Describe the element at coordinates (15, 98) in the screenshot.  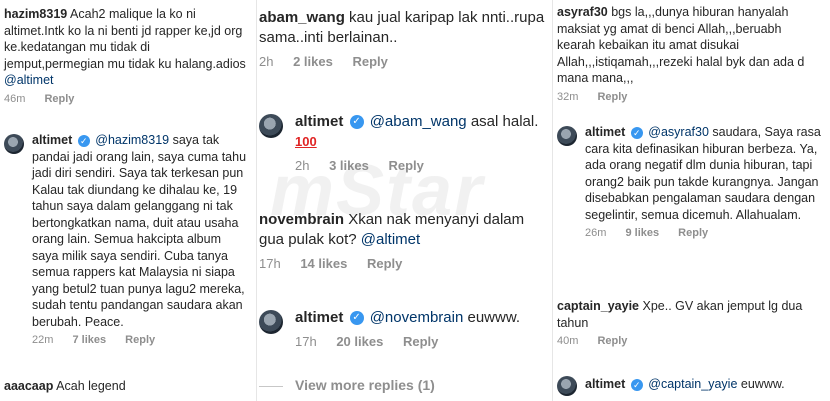
I see `comment-time: 46m` at that location.